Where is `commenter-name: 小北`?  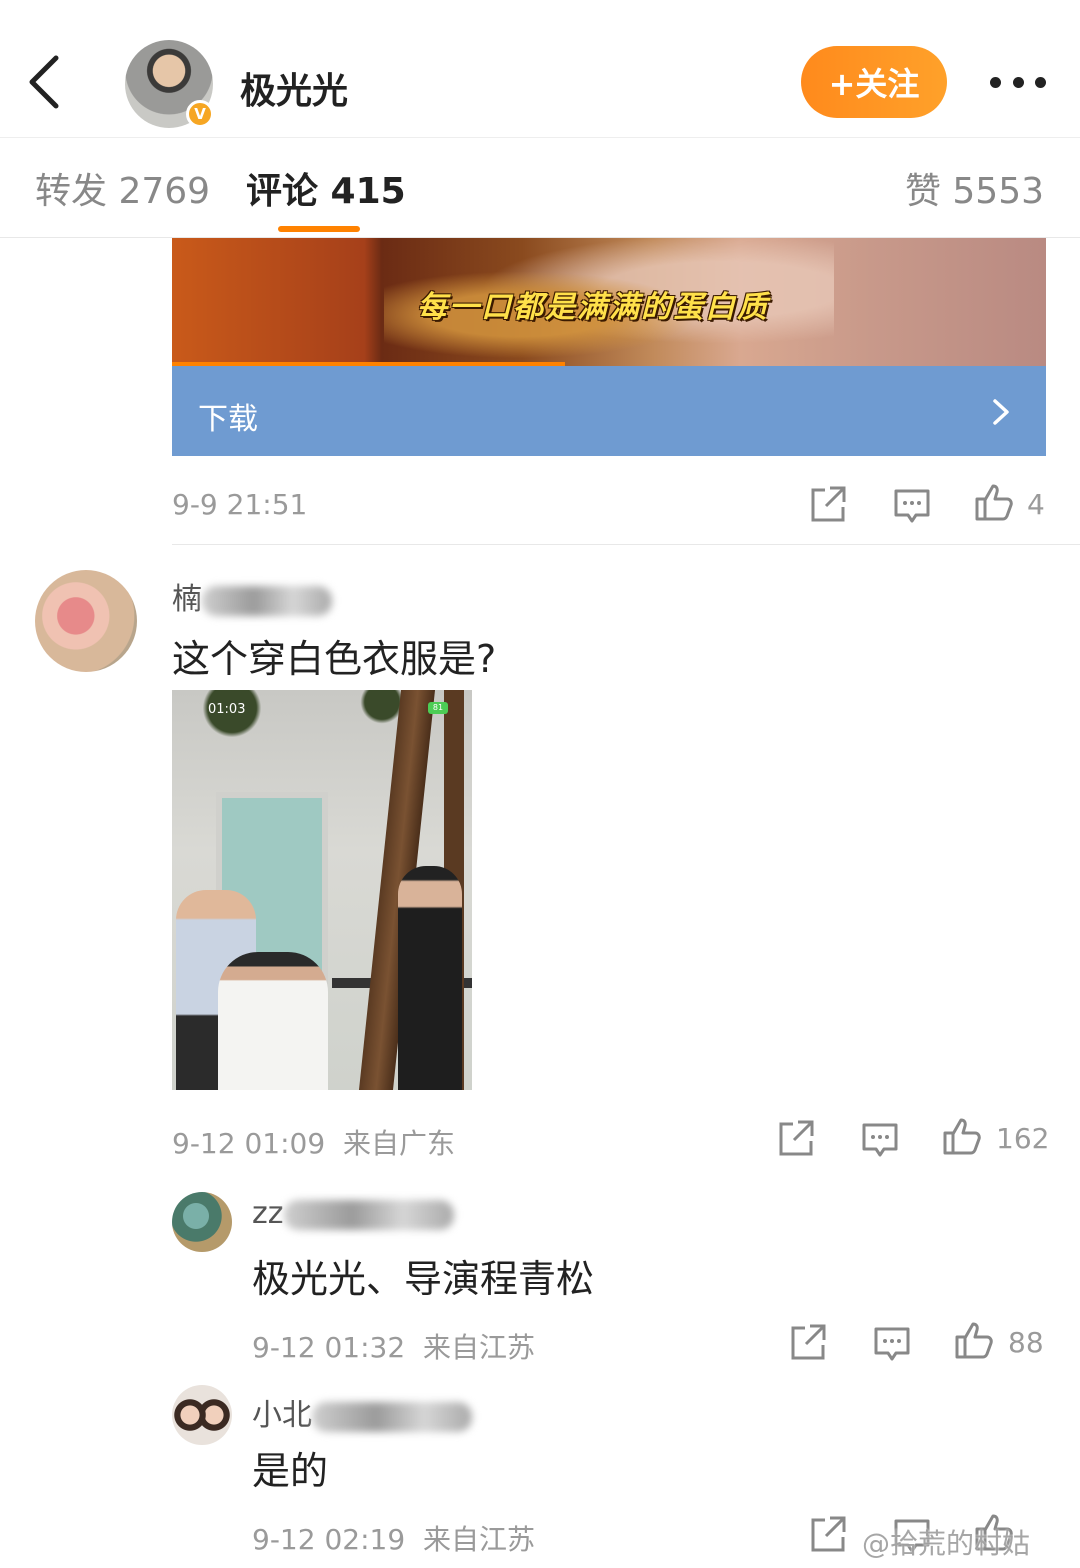 commenter-name: 小北 is located at coordinates (362, 1412).